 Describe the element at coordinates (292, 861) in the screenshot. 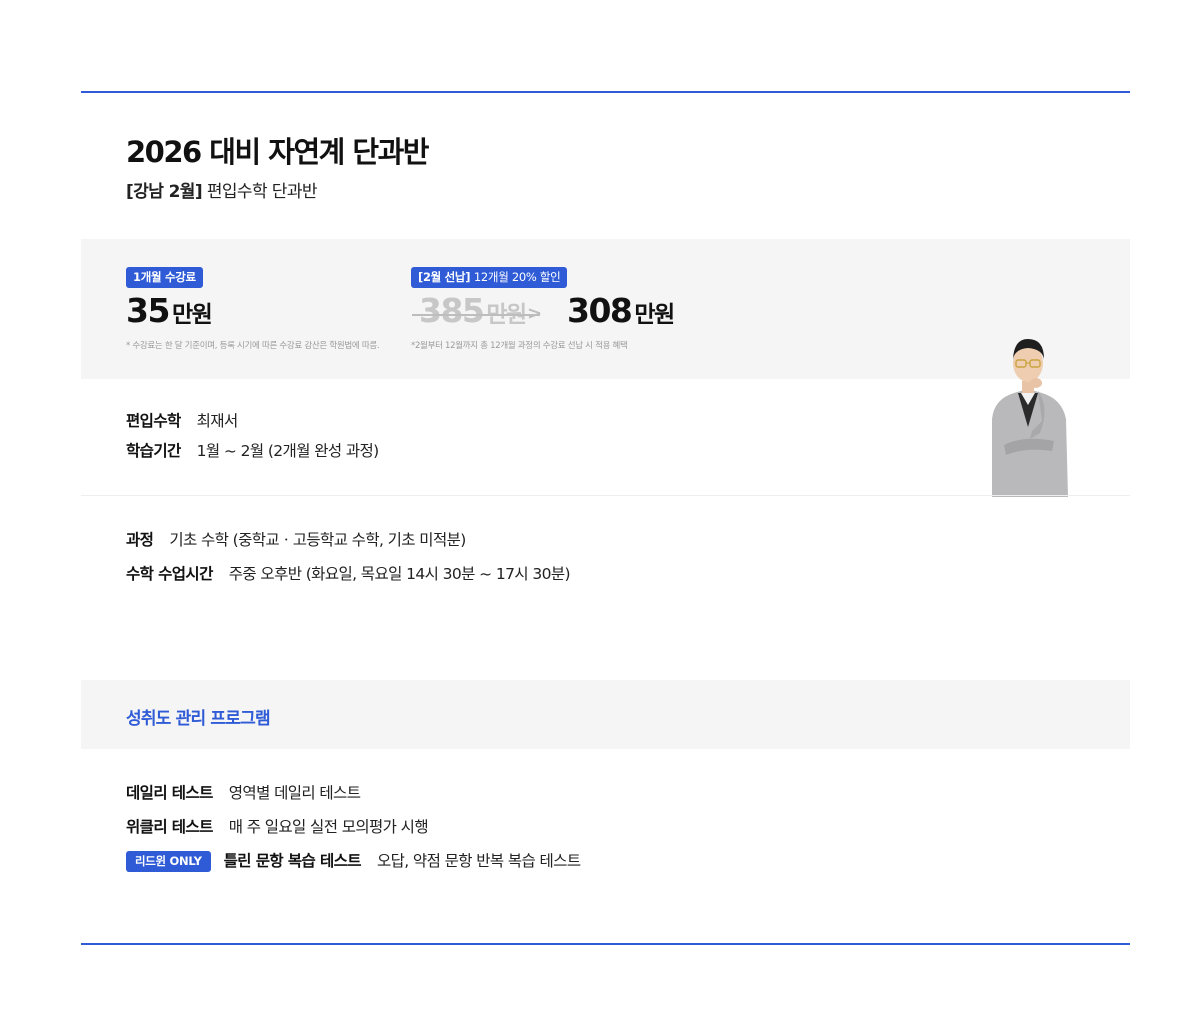

I see `review-test-label: 틀린 문항 복습 테스트` at that location.